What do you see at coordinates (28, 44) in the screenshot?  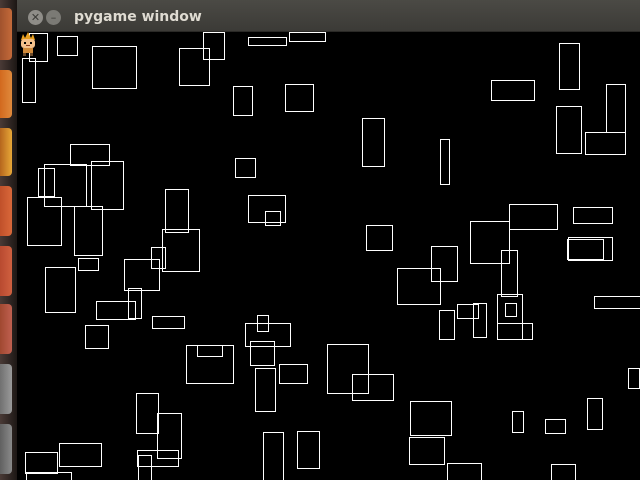 I see `player-character-icon` at bounding box center [28, 44].